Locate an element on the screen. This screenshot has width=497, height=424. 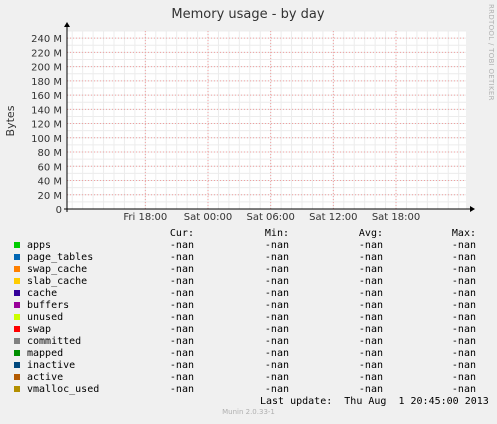
x-tick-label: Sat 18:00 is located at coordinates (396, 217).